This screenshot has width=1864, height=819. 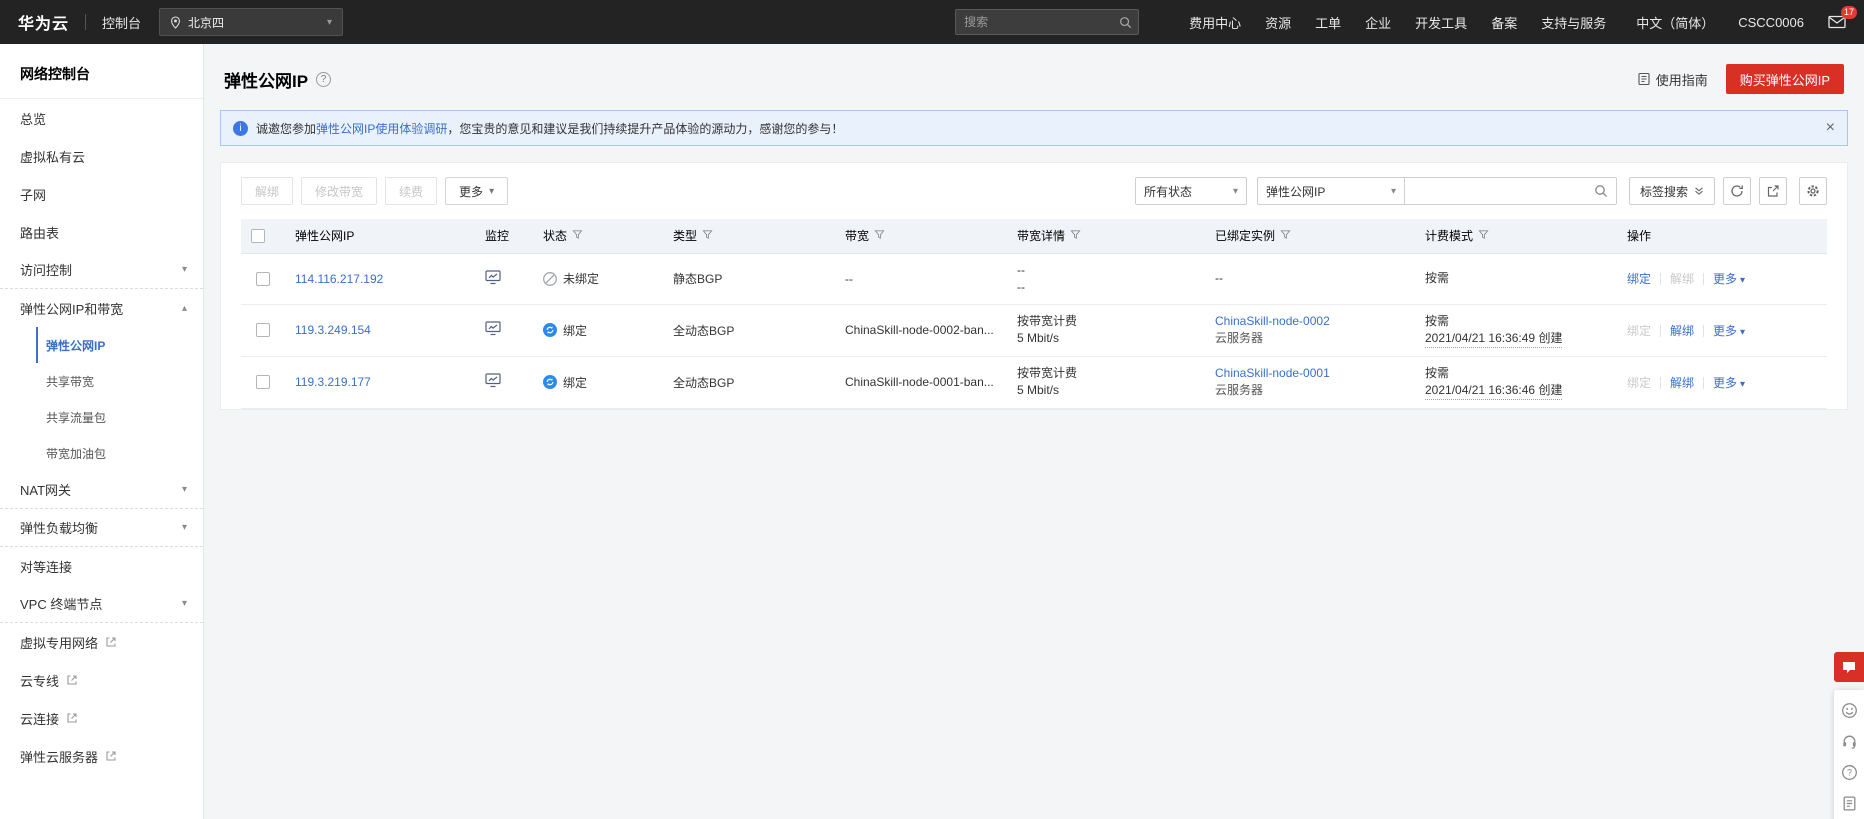 What do you see at coordinates (101, 756) in the screenshot?
I see `sidebar-item-ecs: 弹性云服务器` at bounding box center [101, 756].